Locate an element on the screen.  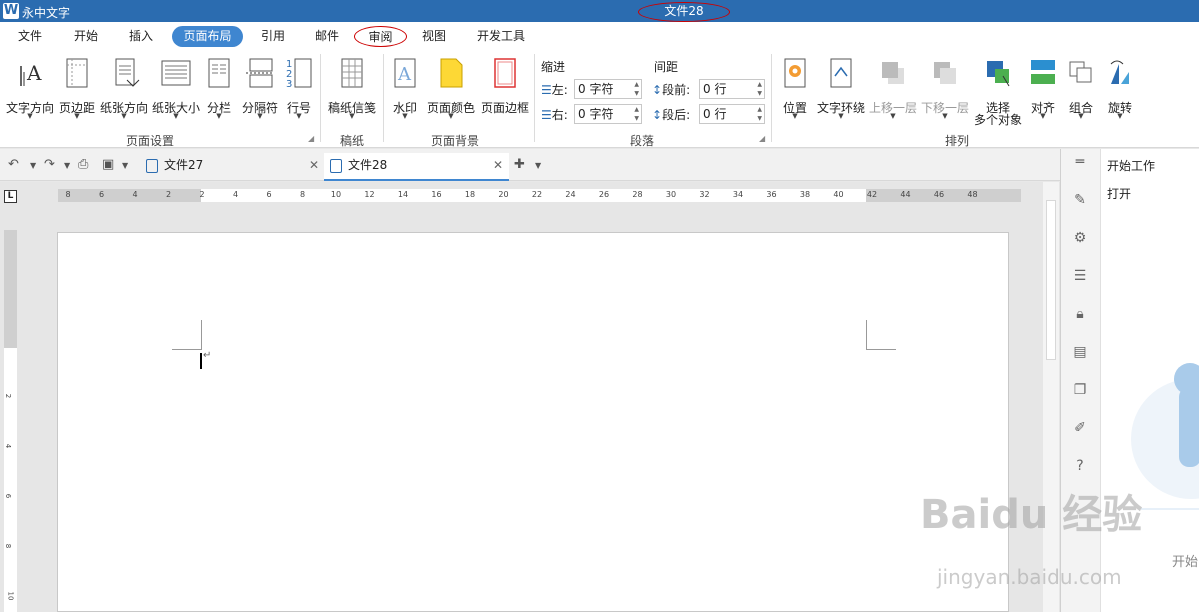
open-link: 打开 is located at coordinates (1119, 193).